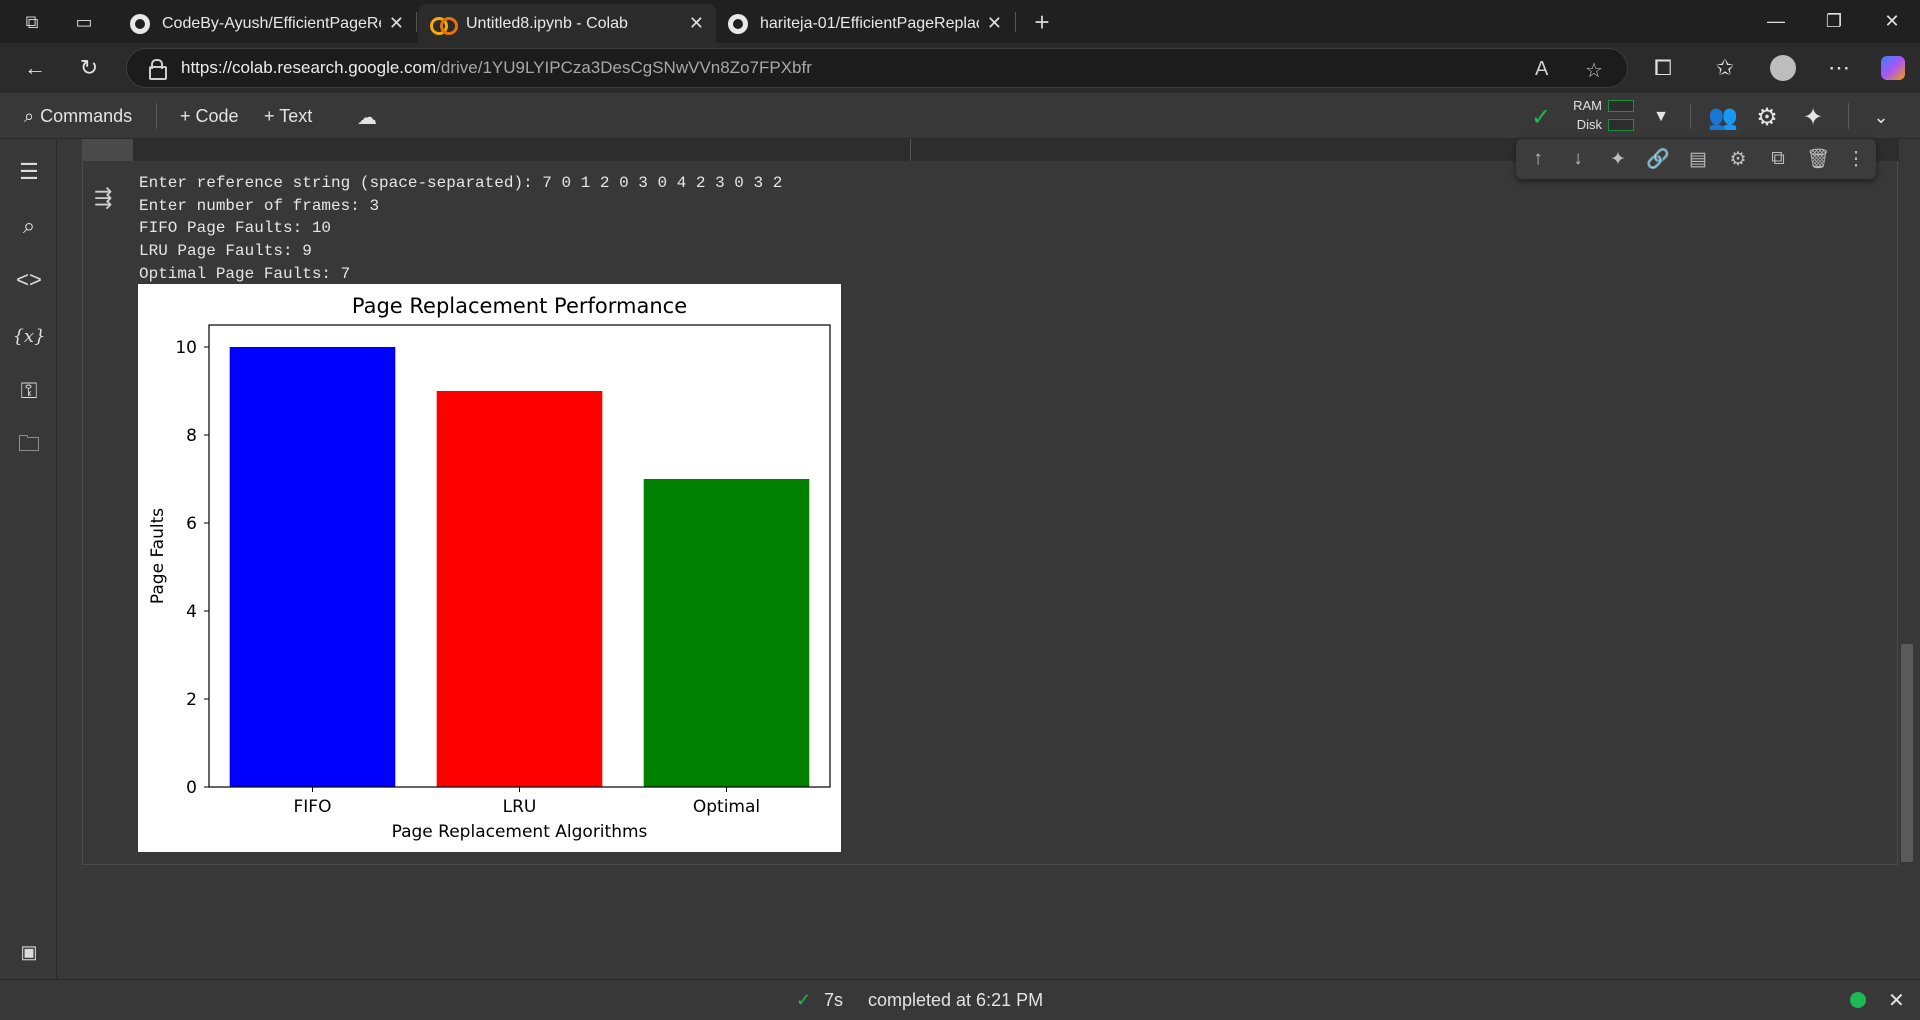 This screenshot has height=1020, width=1920. Describe the element at coordinates (35, 68) in the screenshot. I see `back-icon: ←` at that location.